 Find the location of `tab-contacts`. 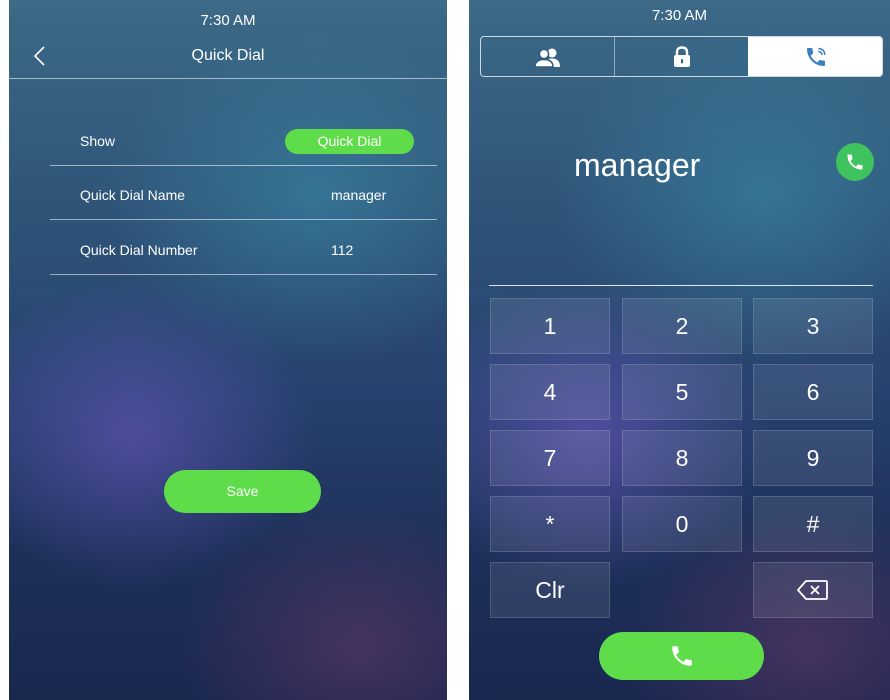

tab-contacts is located at coordinates (547, 56).